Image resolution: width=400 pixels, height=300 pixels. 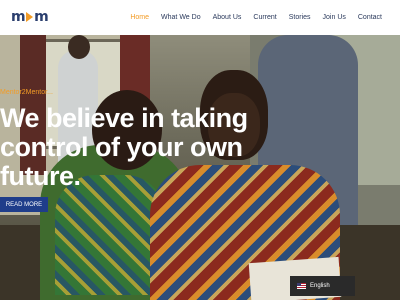 What do you see at coordinates (370, 17) in the screenshot?
I see `nav-contact: Contact` at bounding box center [370, 17].